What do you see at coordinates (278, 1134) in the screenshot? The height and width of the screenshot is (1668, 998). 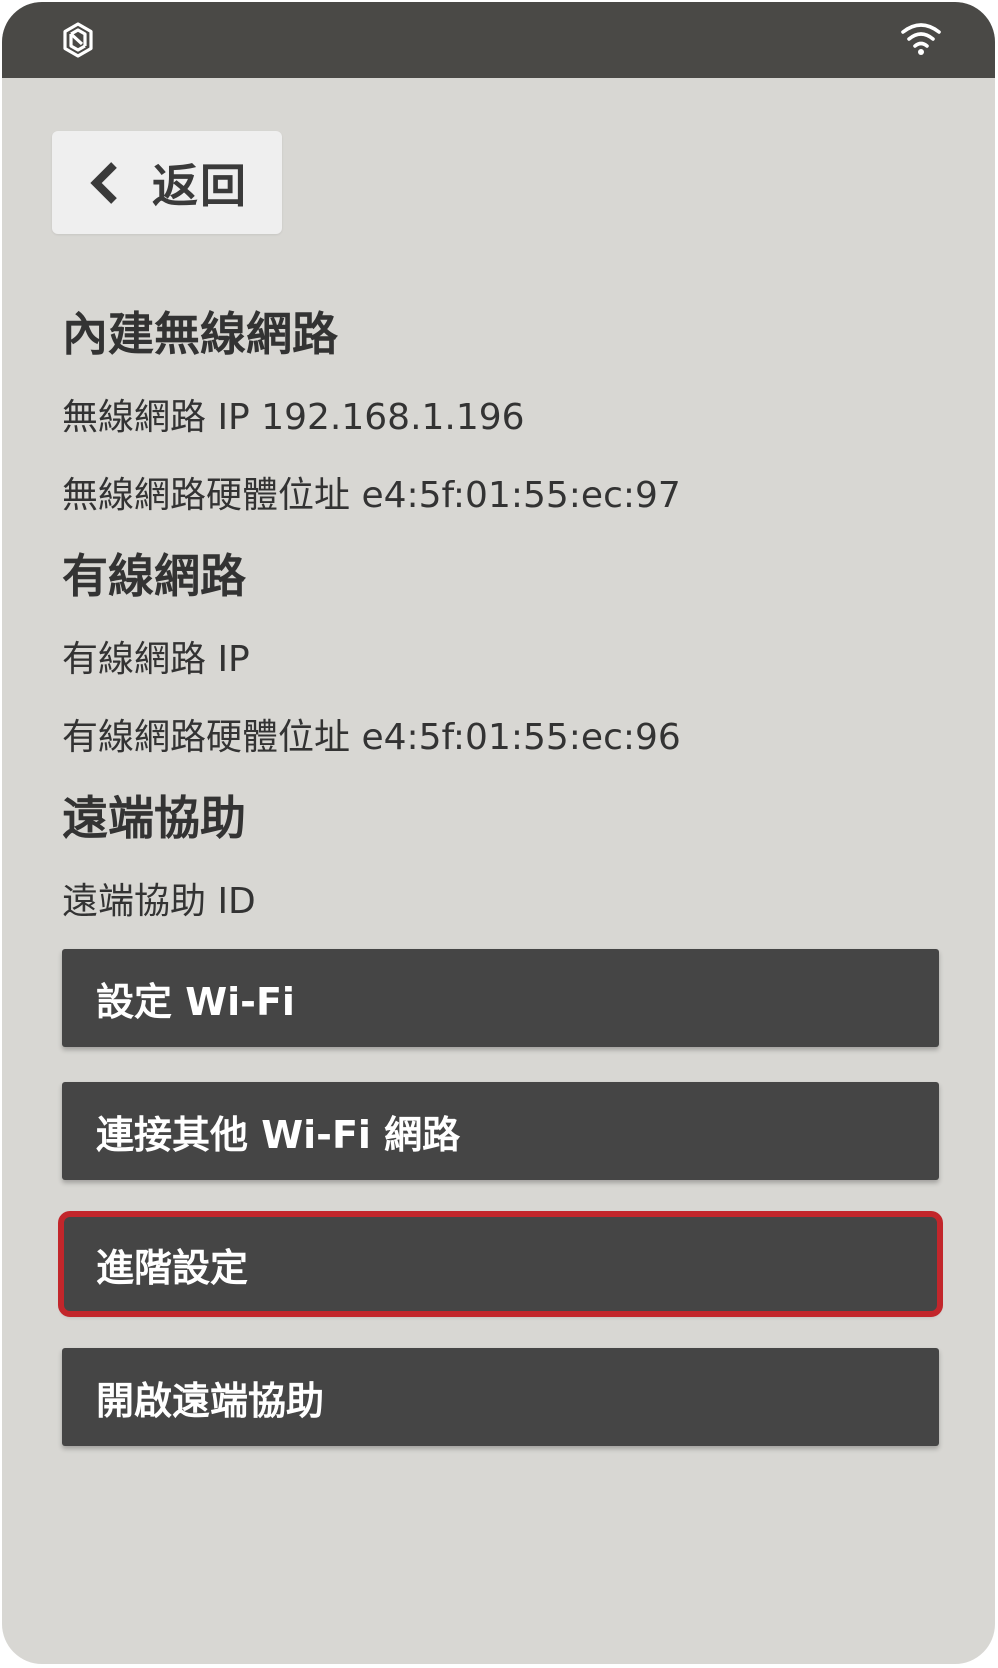 I see `connect-other-wifi-label: 連接其他 Wi-Fi 網路` at bounding box center [278, 1134].